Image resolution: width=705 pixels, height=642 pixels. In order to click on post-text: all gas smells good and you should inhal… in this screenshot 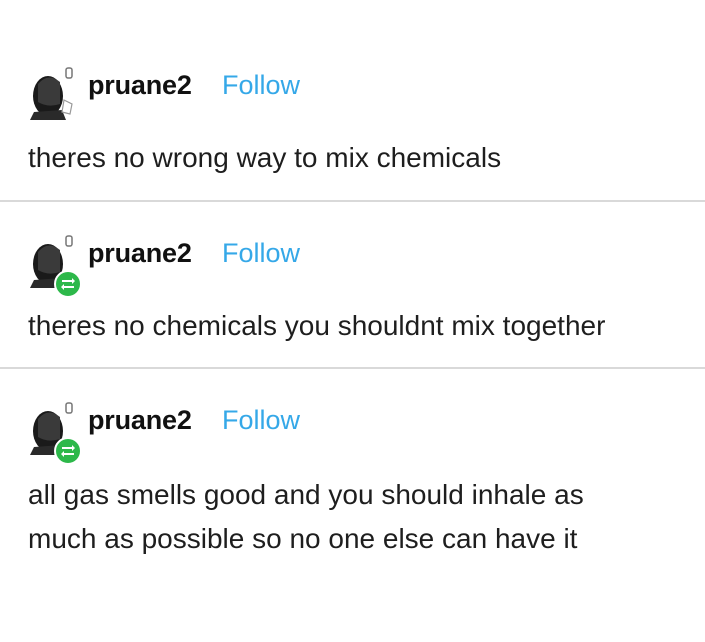, I will do `click(306, 516)`.